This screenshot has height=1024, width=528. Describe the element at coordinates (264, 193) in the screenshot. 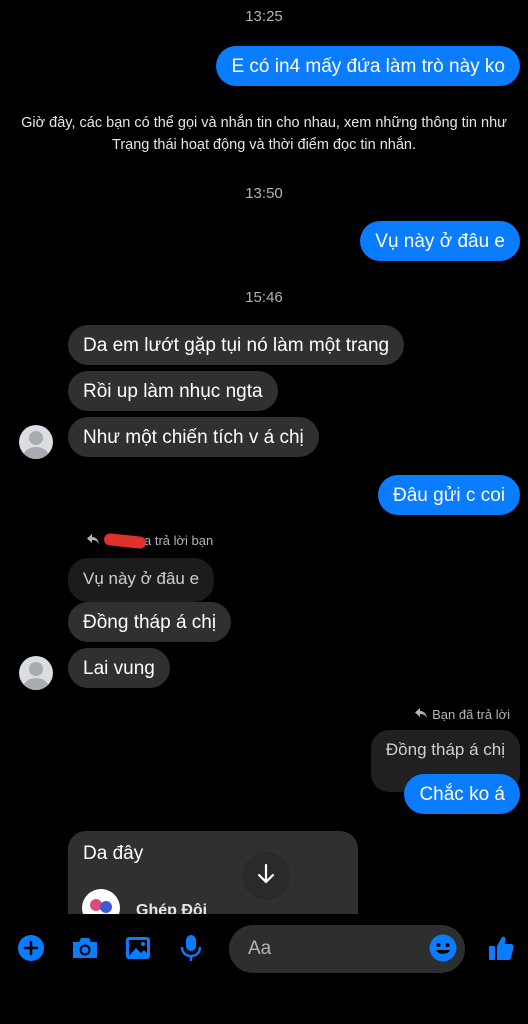

I see `timestamp: 13:50` at that location.